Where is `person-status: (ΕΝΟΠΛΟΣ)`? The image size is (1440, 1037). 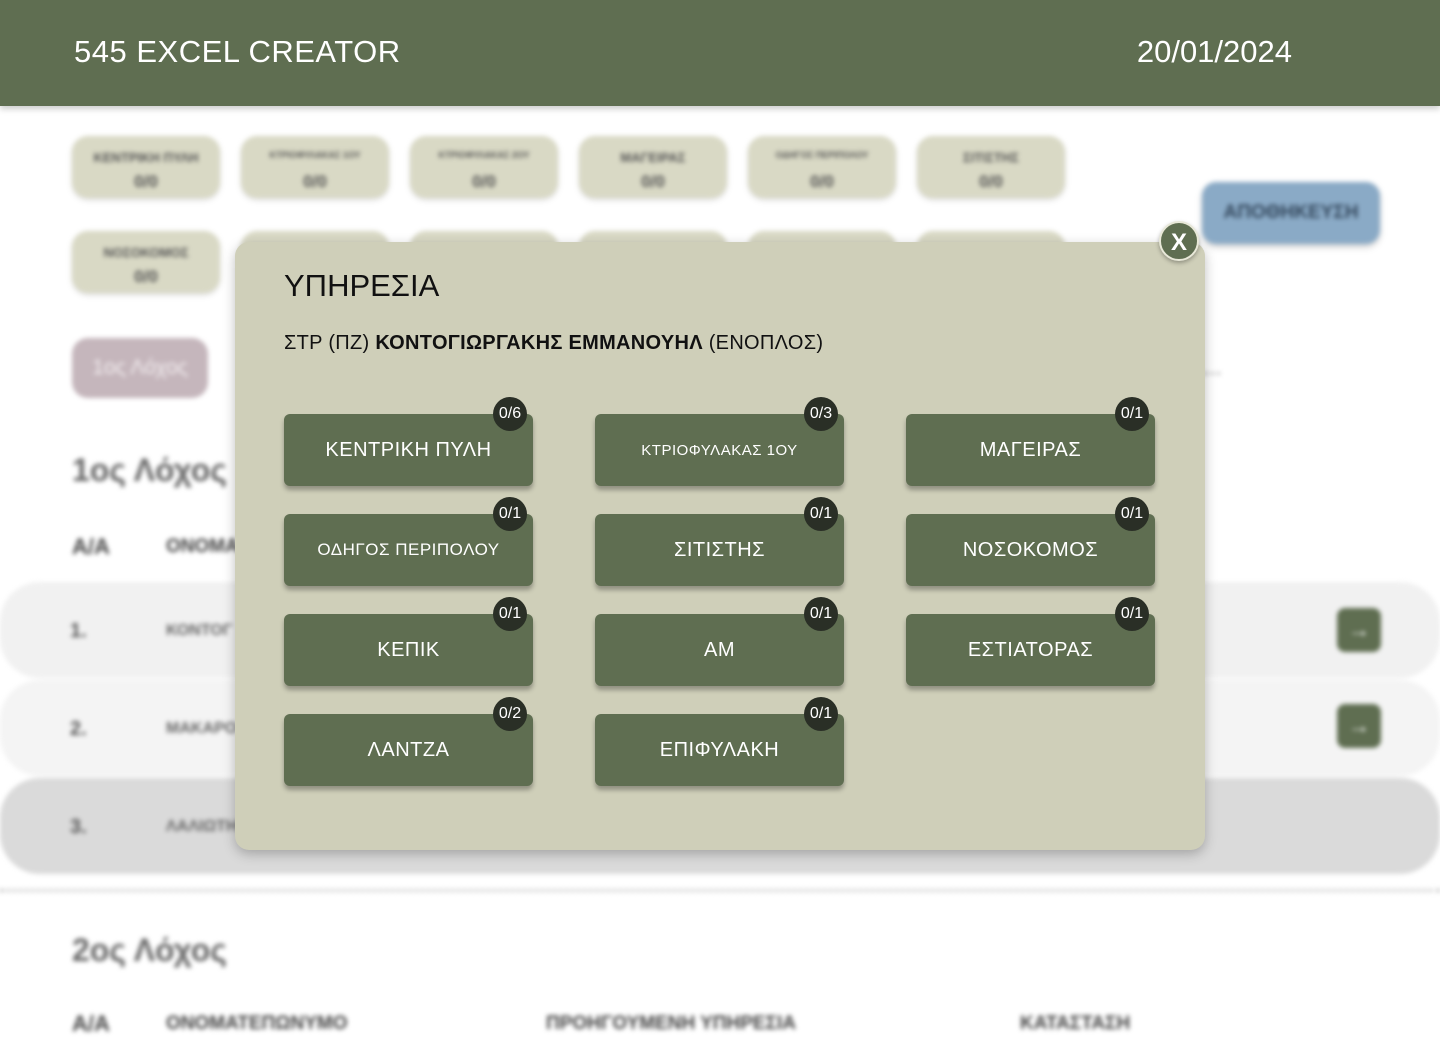 person-status: (ΕΝΟΠΛΟΣ) is located at coordinates (766, 343).